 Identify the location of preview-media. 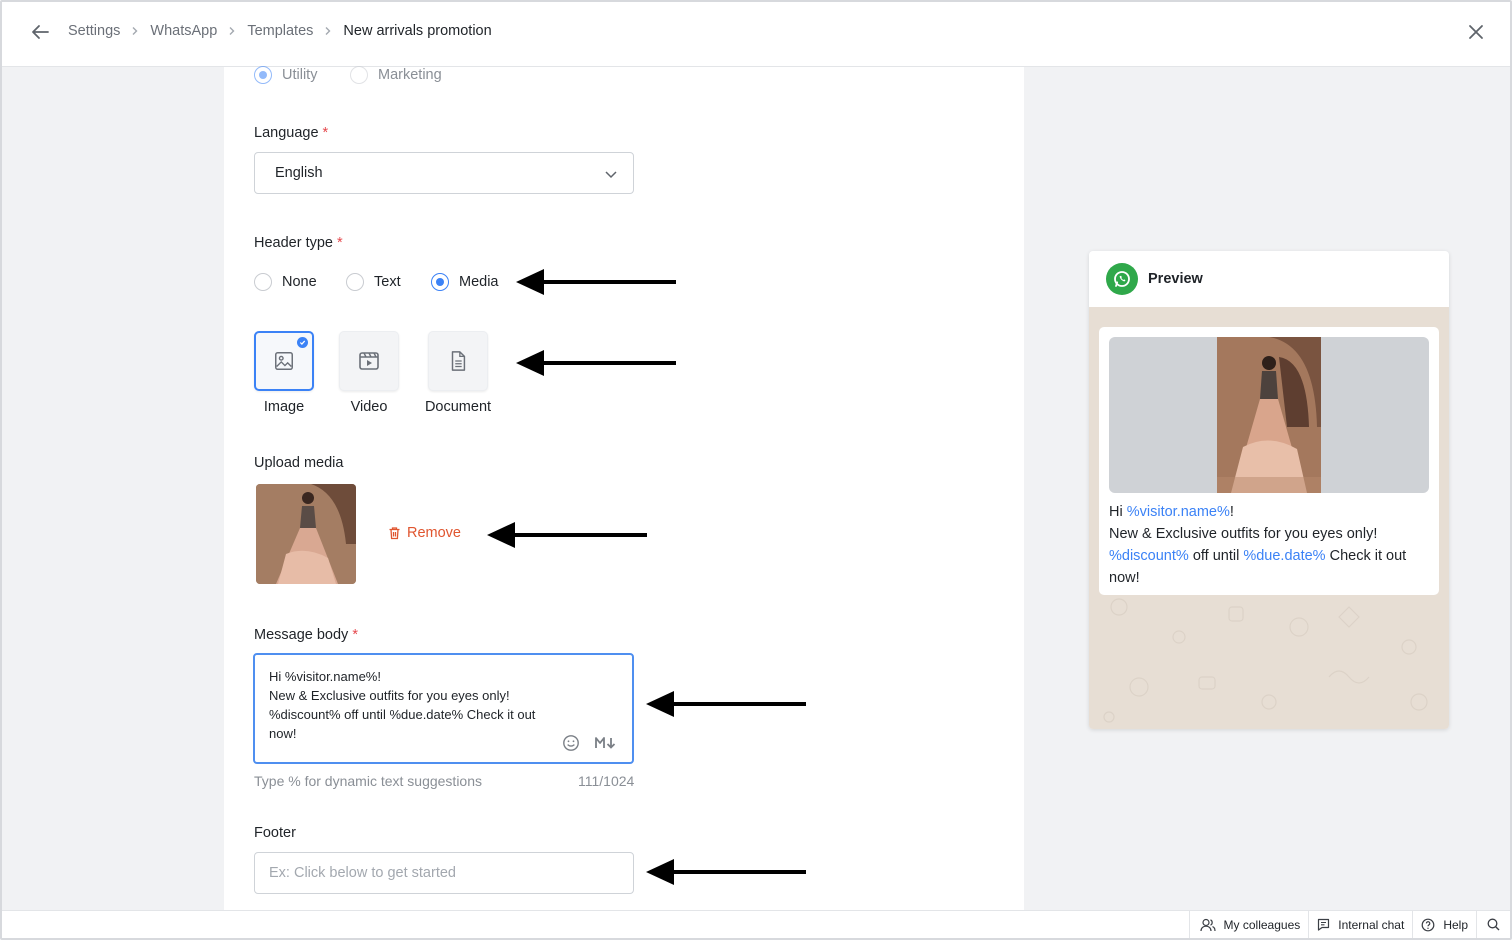
(1269, 415).